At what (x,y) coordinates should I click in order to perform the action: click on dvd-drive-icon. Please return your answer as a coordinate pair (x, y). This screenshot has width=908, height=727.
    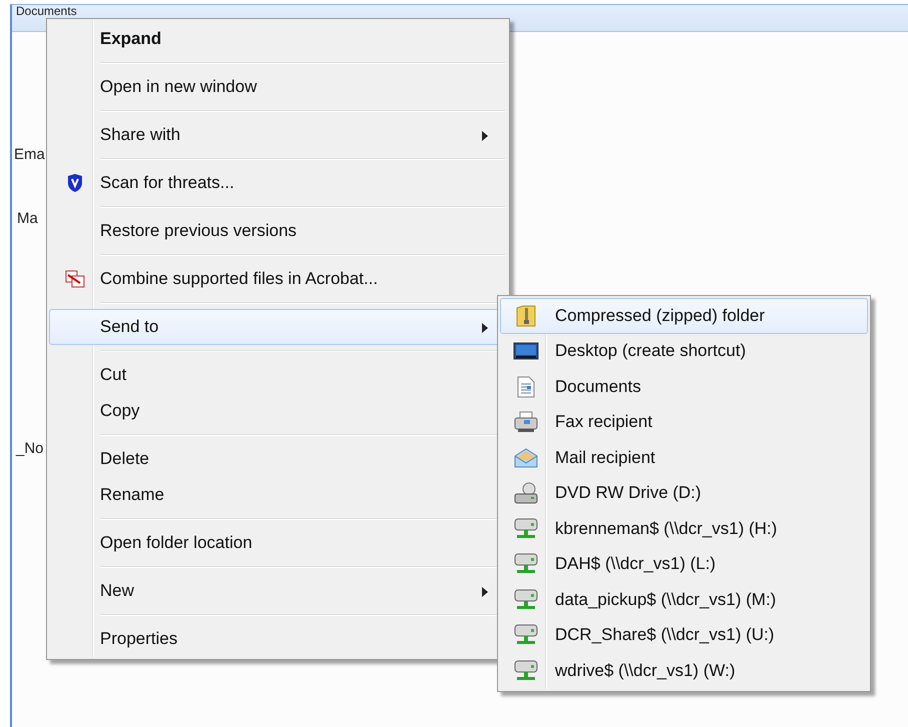
    Looking at the image, I should click on (526, 493).